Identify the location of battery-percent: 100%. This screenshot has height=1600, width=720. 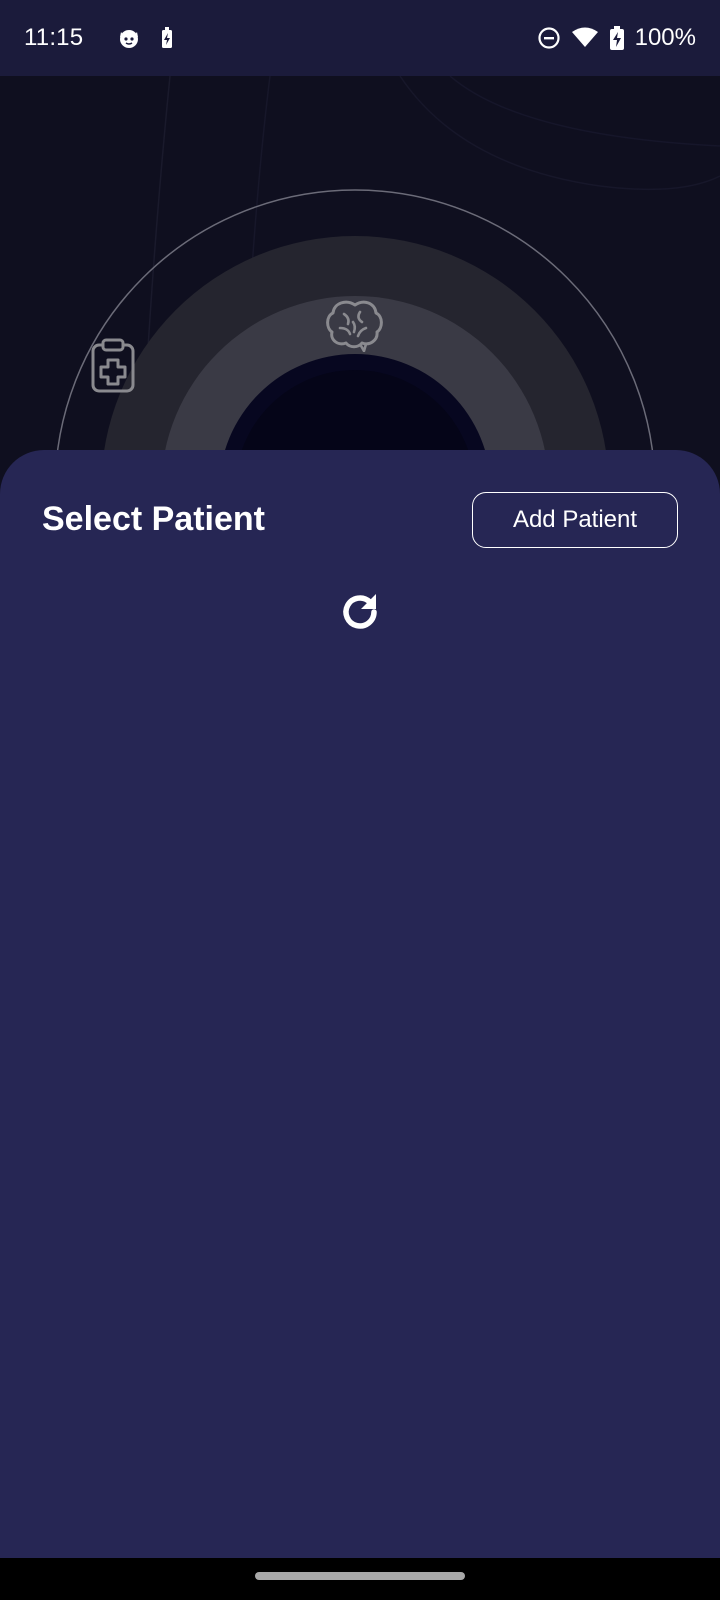
(665, 37).